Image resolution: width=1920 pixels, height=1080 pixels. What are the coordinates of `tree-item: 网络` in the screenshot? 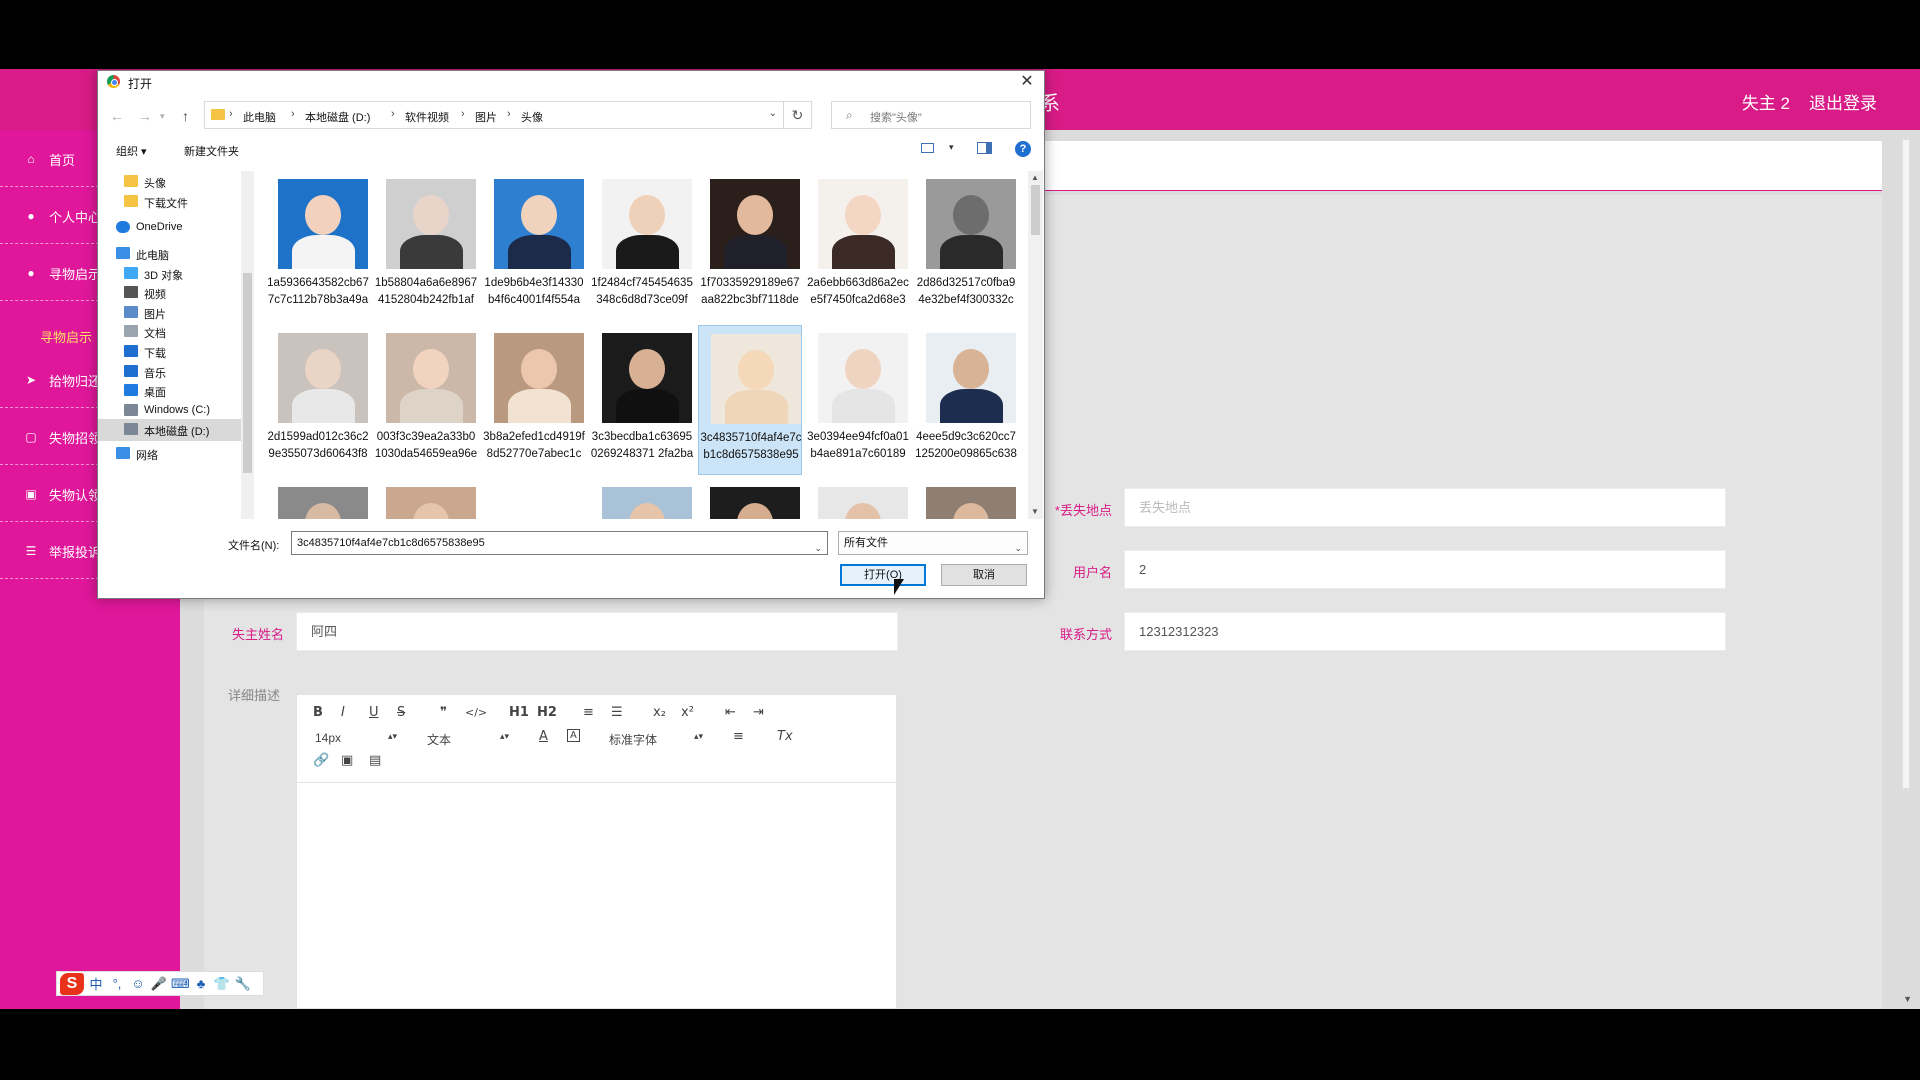 It's located at (173, 454).